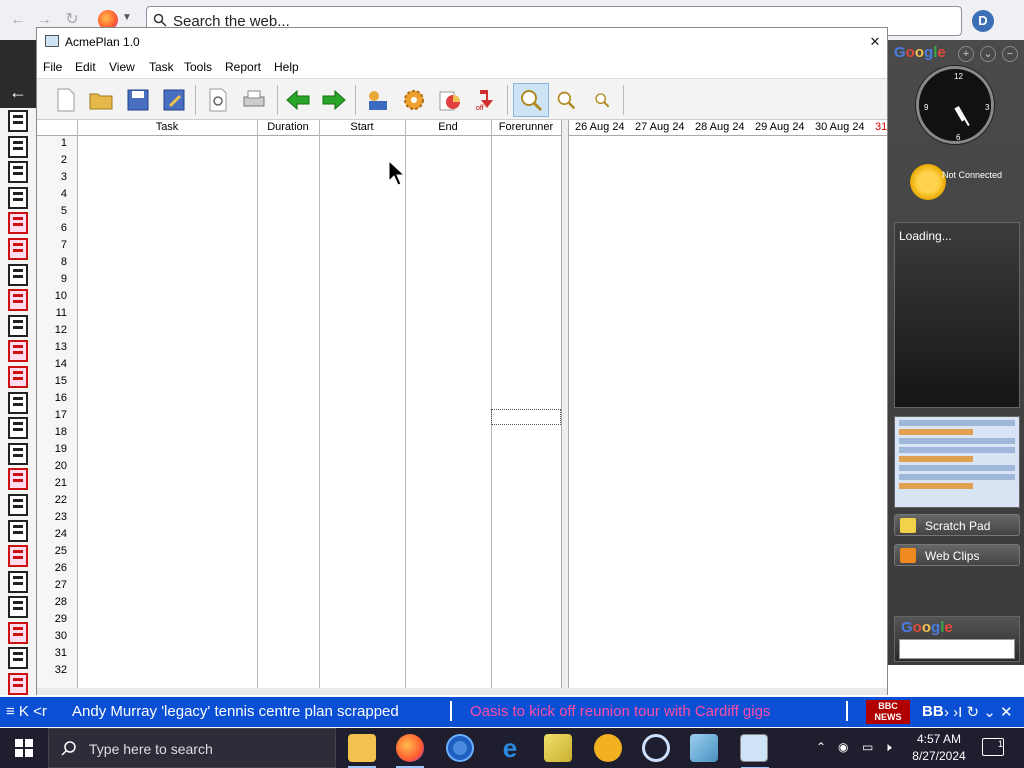 This screenshot has width=1024, height=768. Describe the element at coordinates (26, 711) in the screenshot. I see `ticker-menu-icon: ≡ K <r` at that location.